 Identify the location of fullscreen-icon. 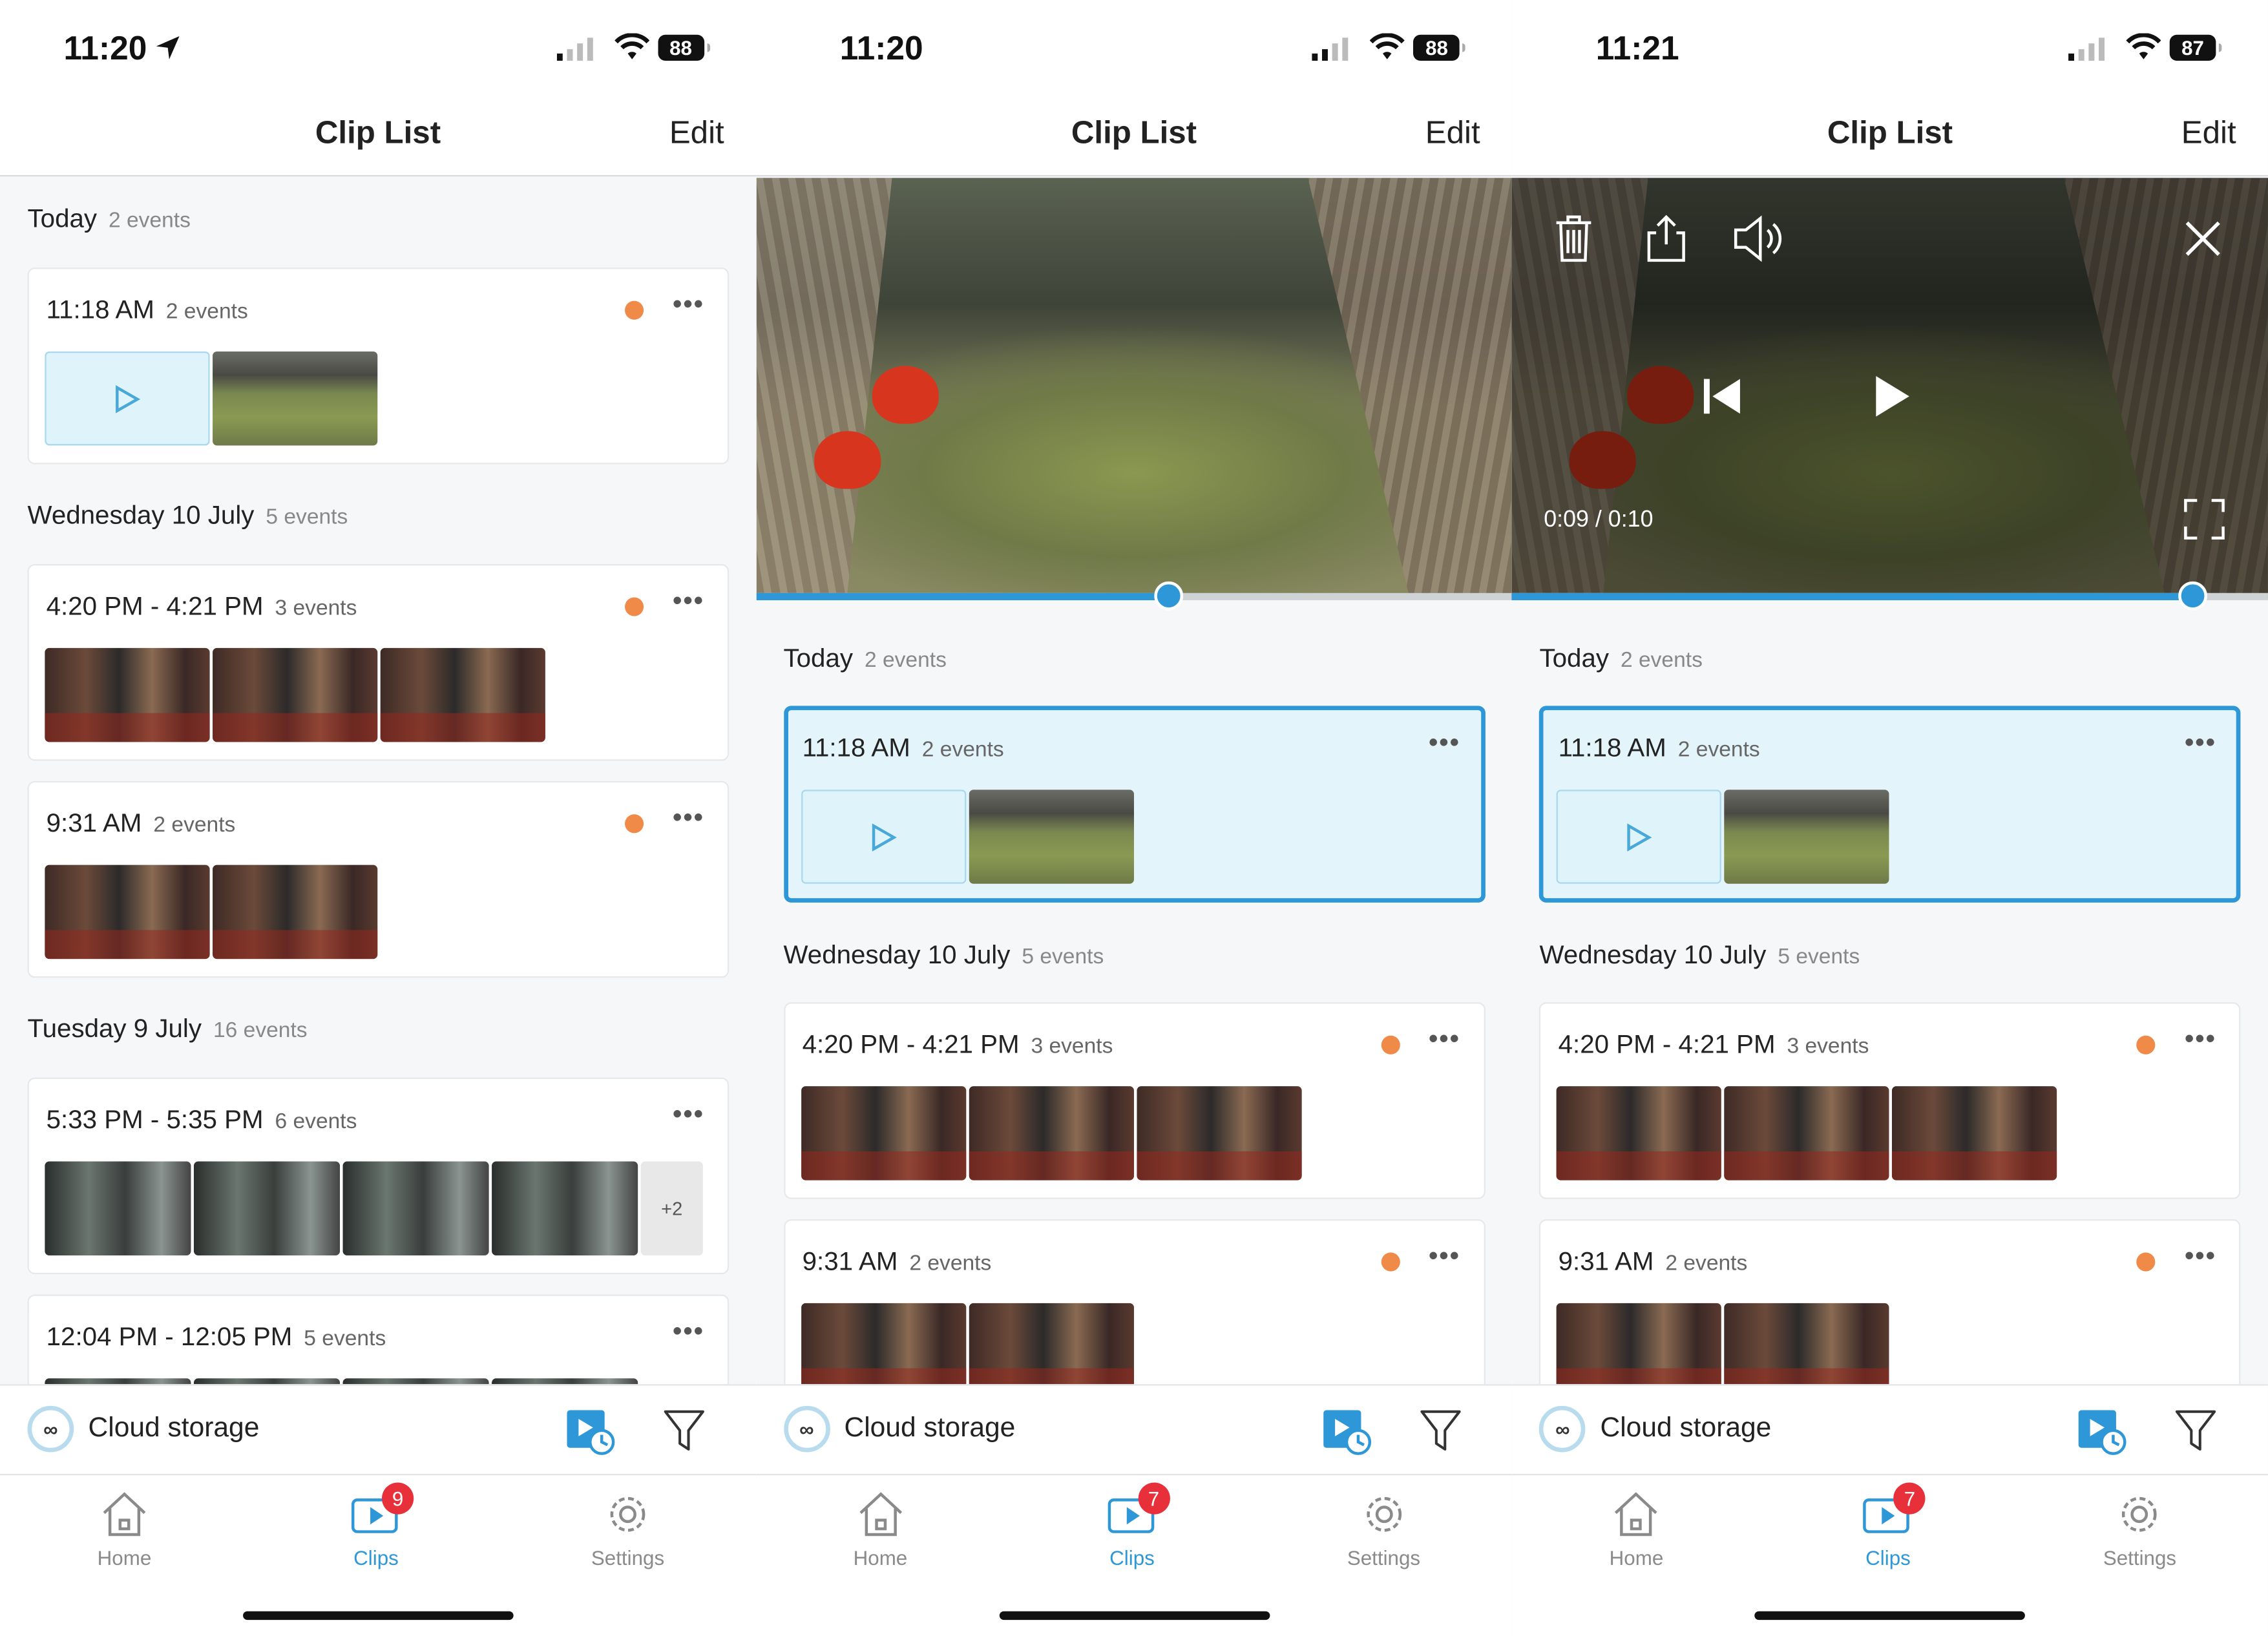
(2205, 519).